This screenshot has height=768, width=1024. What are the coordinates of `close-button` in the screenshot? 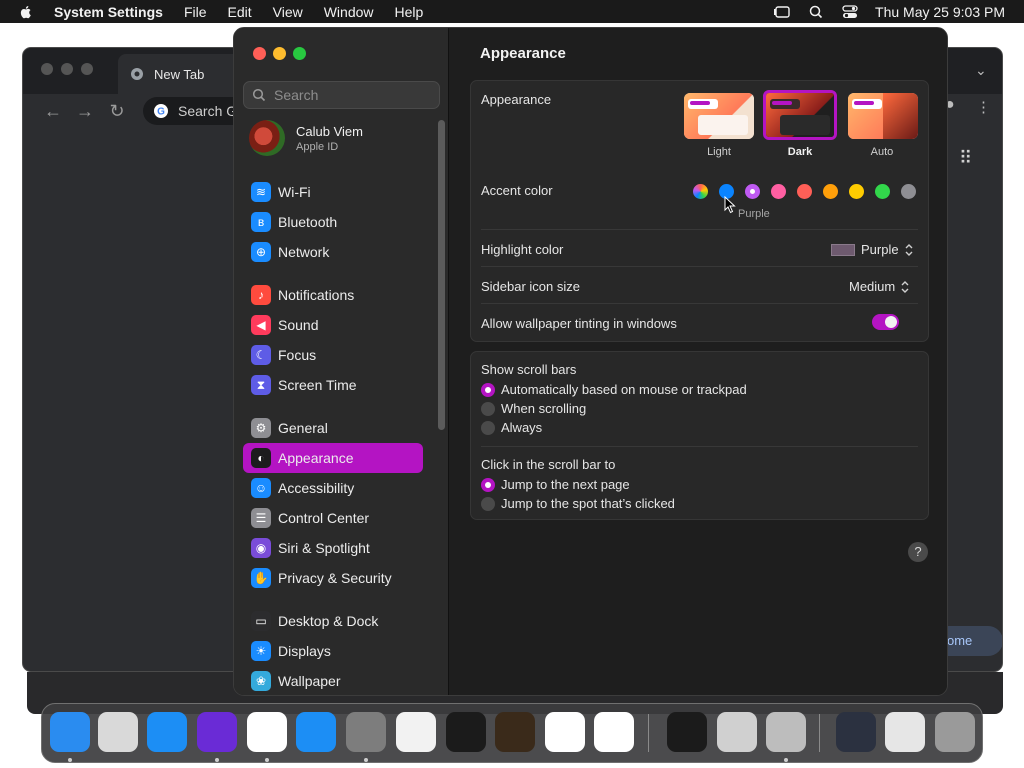 It's located at (259, 53).